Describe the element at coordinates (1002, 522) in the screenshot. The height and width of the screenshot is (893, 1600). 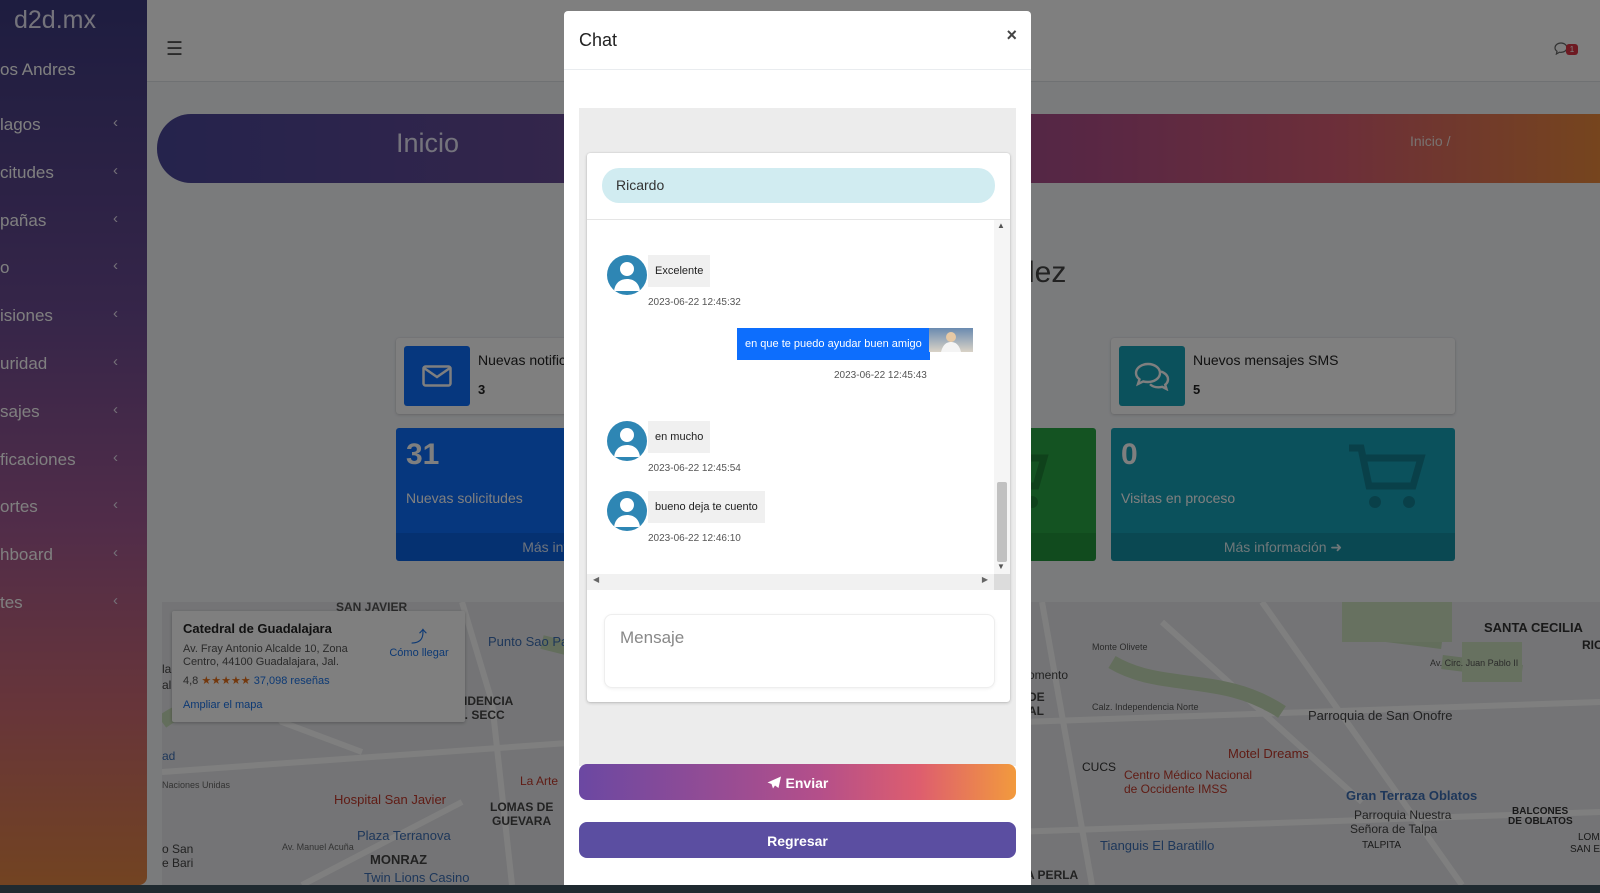
I see `scrollbar-thumb` at that location.